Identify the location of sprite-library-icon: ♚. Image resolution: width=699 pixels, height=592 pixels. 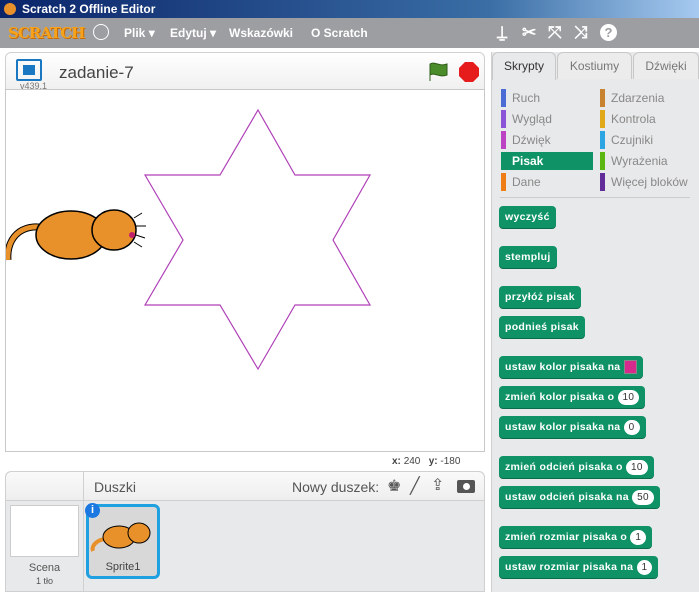
(394, 486).